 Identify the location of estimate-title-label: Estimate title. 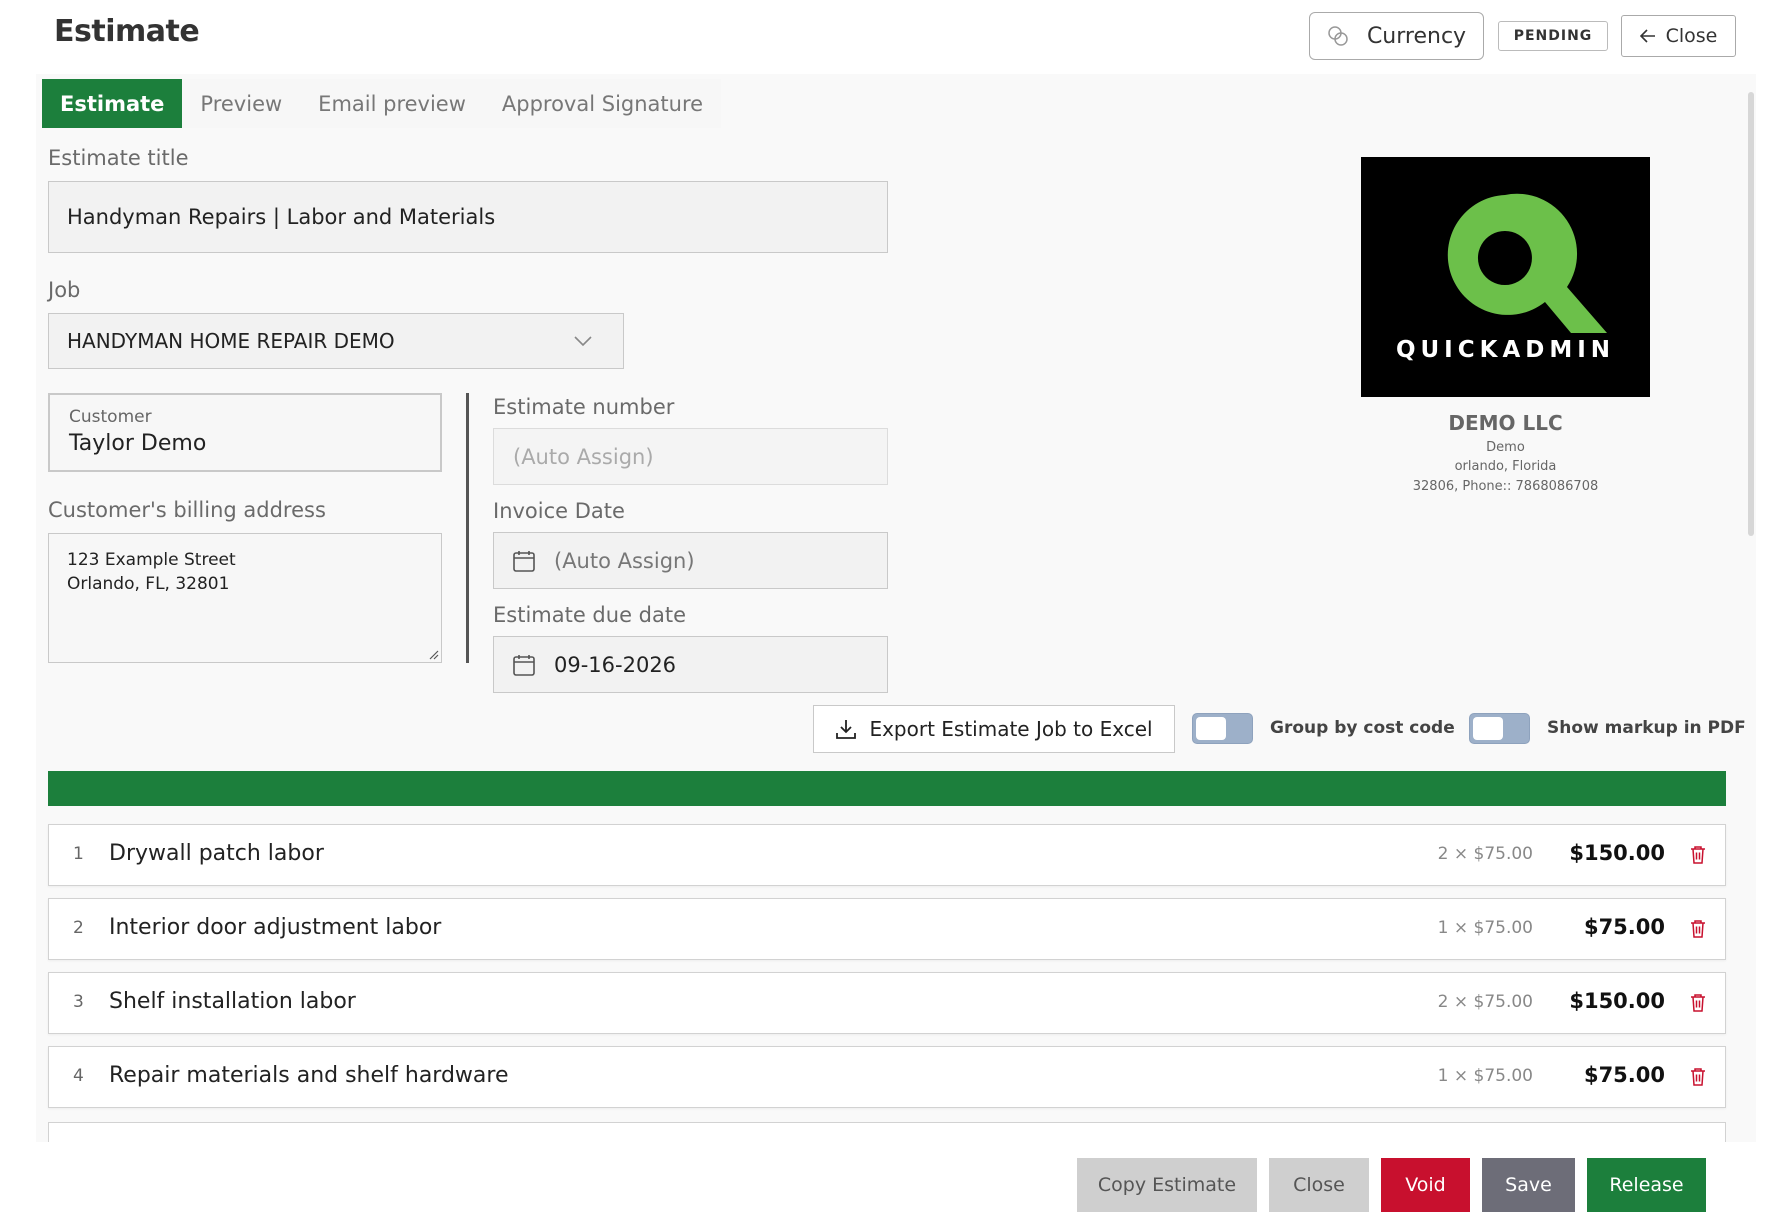
(118, 158).